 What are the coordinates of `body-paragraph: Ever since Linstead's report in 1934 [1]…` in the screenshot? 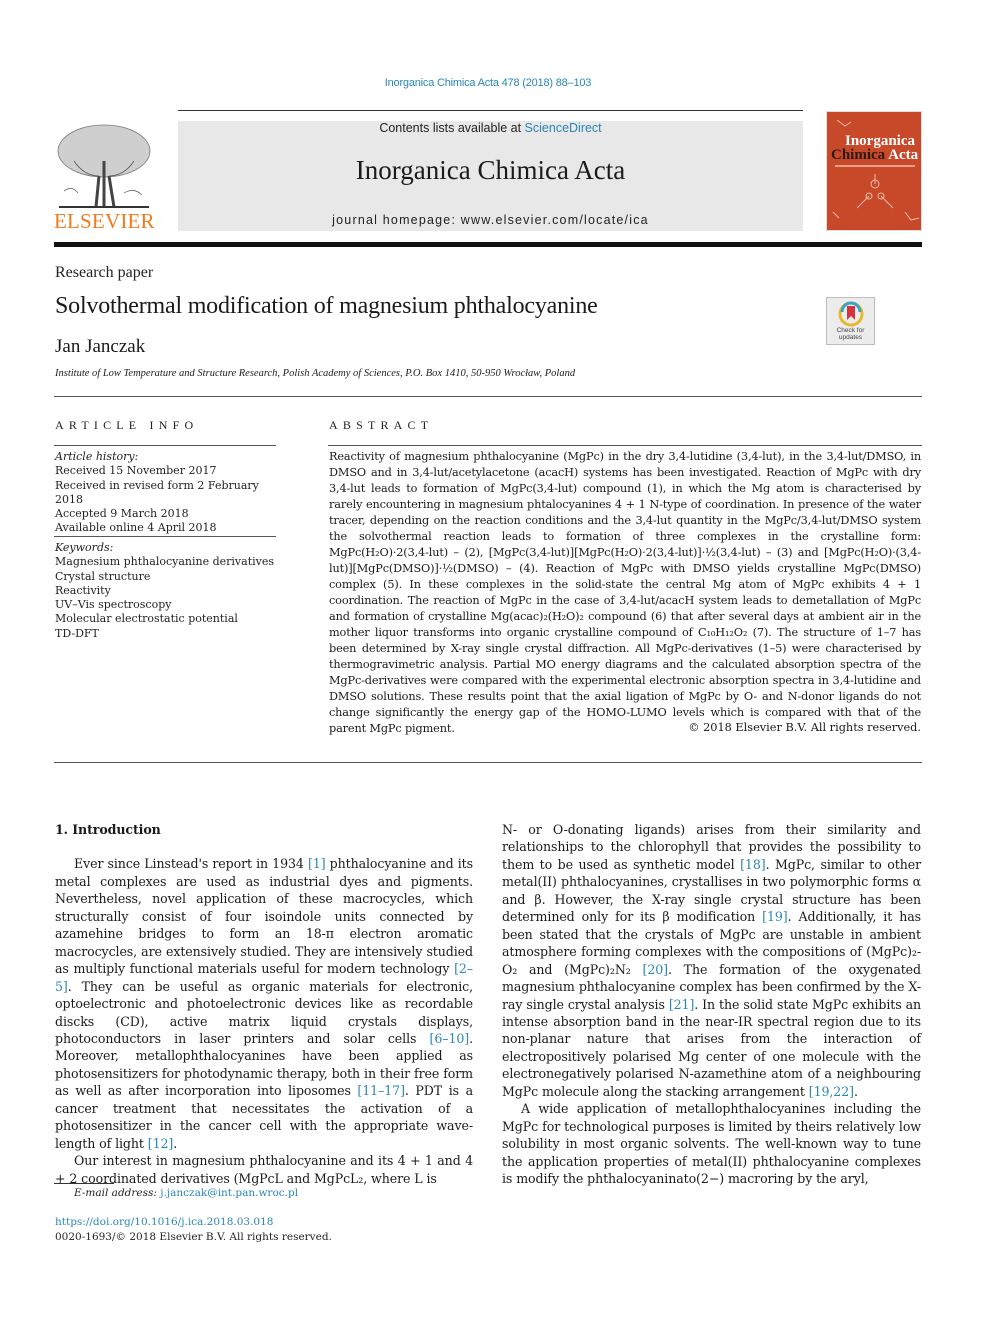 It's located at (264, 1003).